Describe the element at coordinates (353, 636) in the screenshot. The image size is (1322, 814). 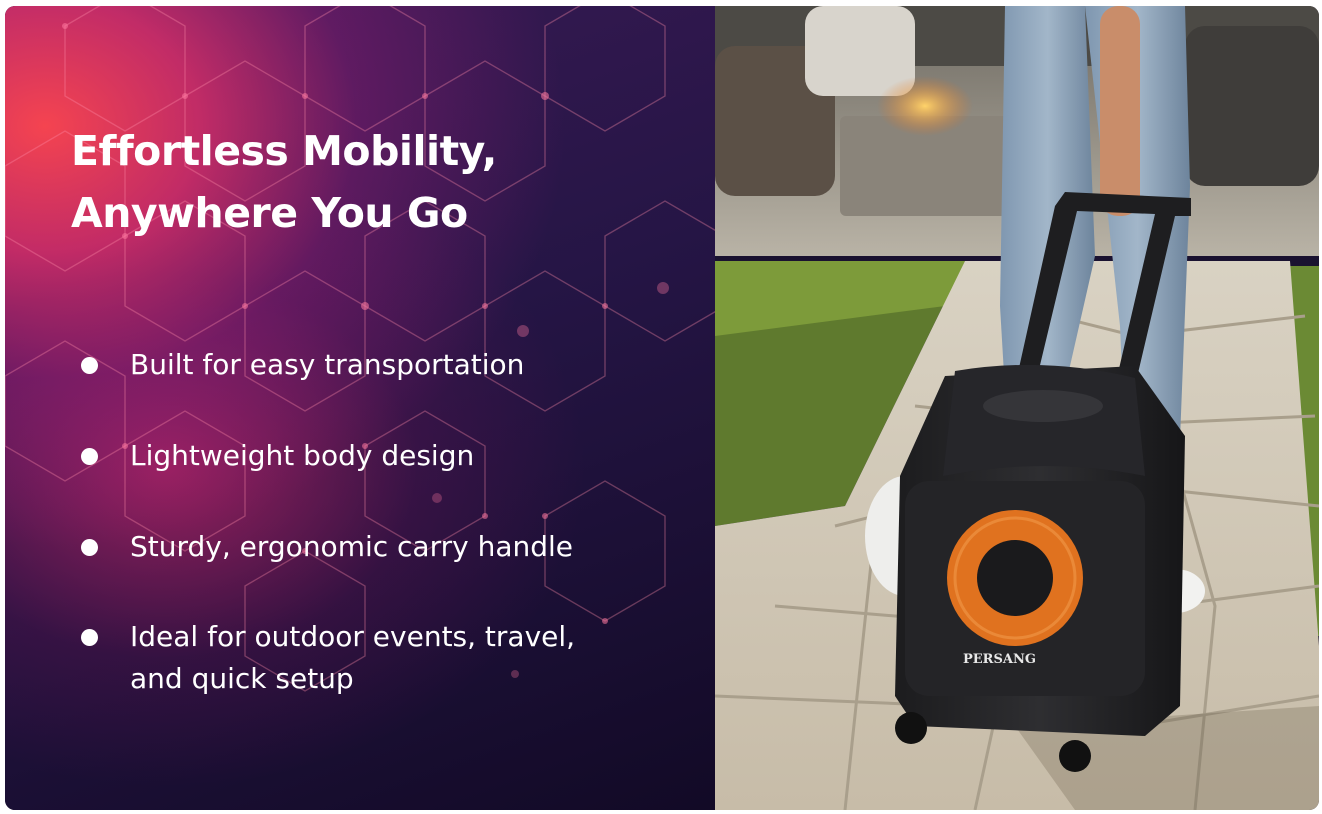
I see `feature-text: Ideal for outdoor events, travel,` at that location.